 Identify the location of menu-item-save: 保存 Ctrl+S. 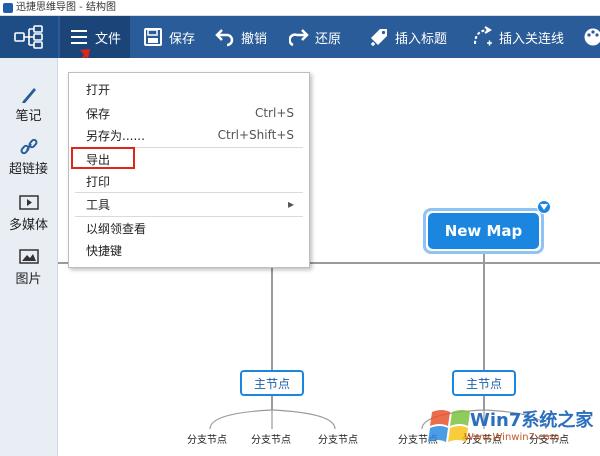
(189, 113).